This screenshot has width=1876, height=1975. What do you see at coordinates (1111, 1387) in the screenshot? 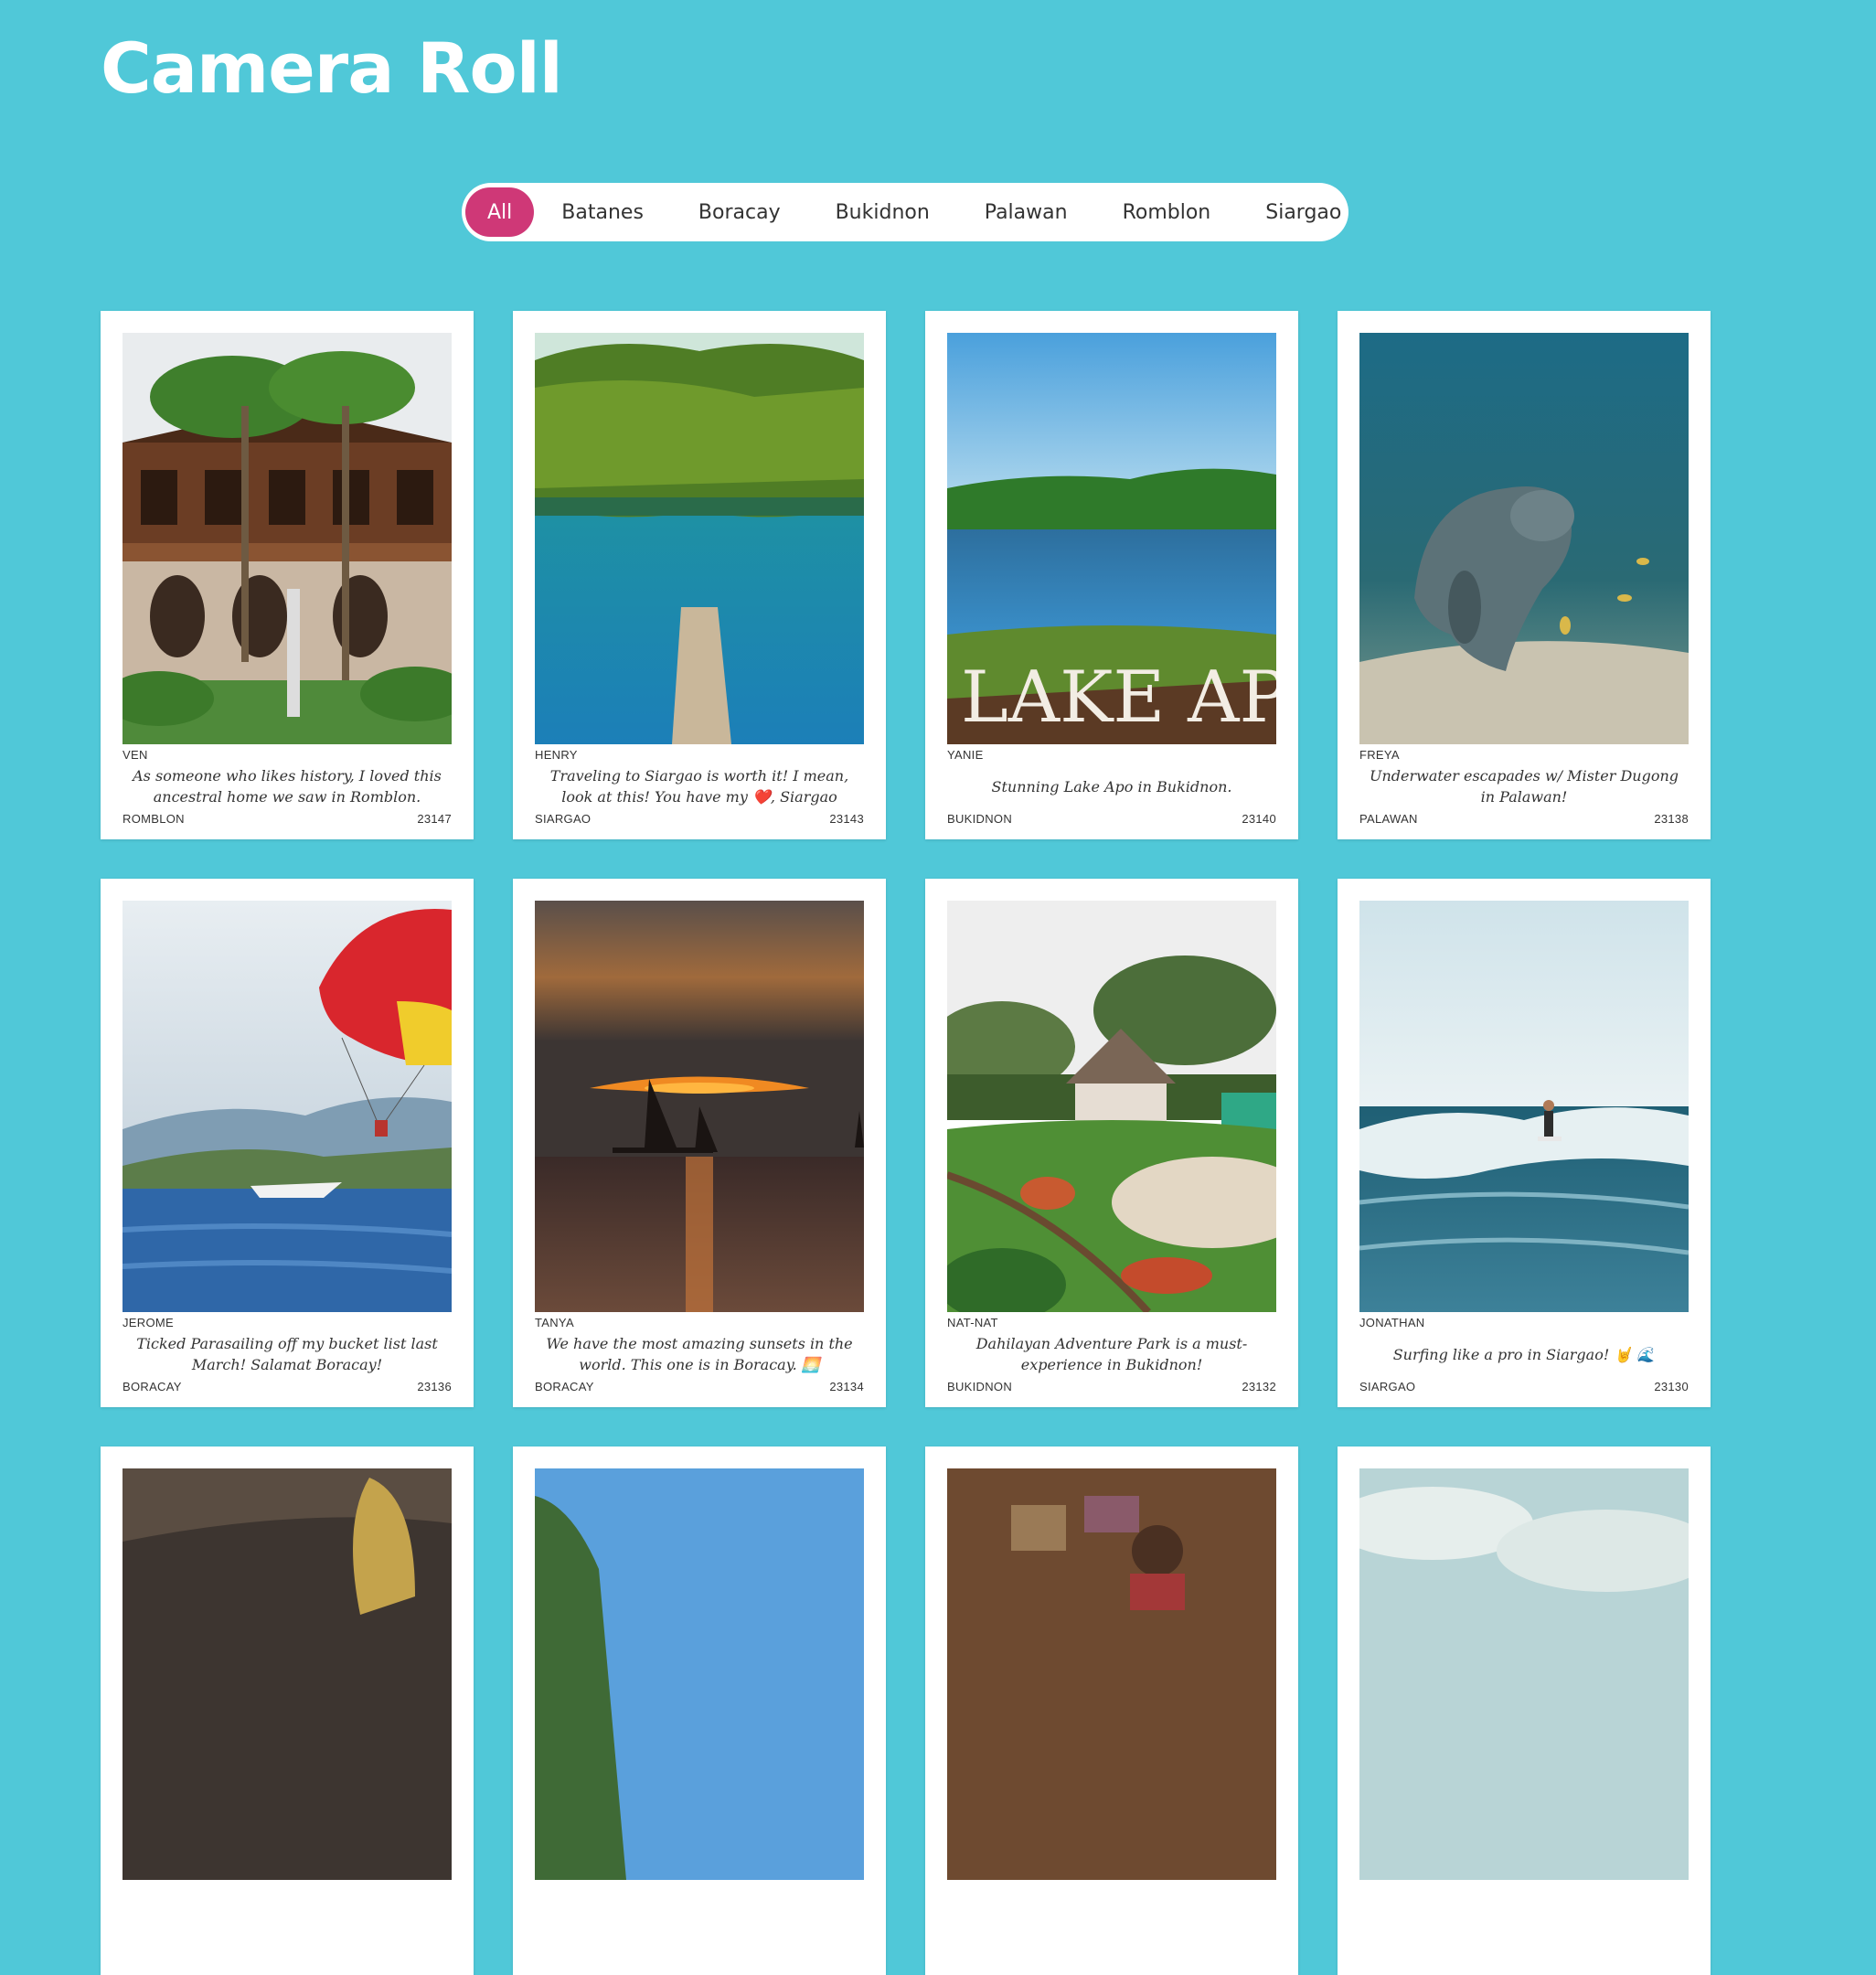
I see `card-footer: BUKIDNON 23132` at bounding box center [1111, 1387].